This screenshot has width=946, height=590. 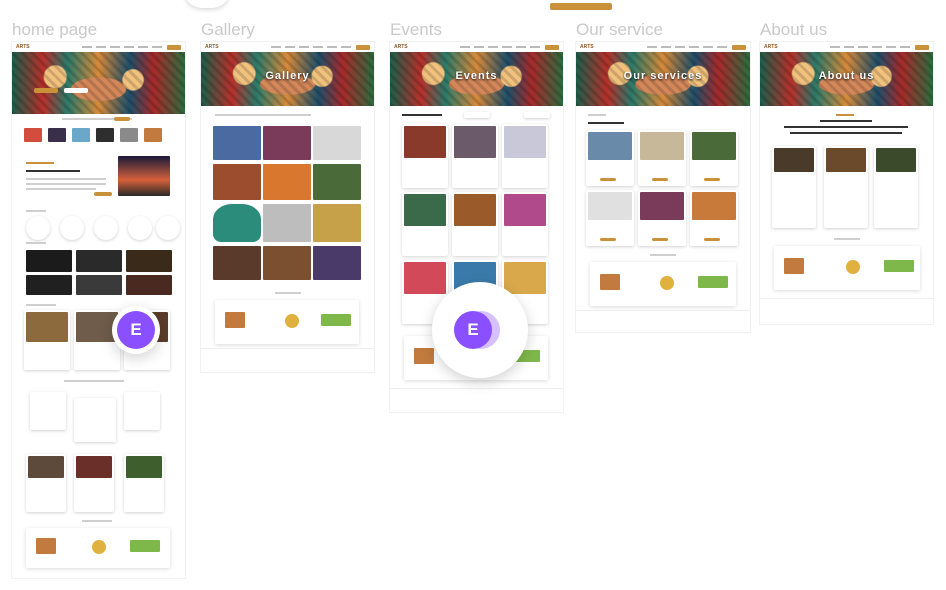 I want to click on elementor-badge-events: E, so click(x=480, y=330).